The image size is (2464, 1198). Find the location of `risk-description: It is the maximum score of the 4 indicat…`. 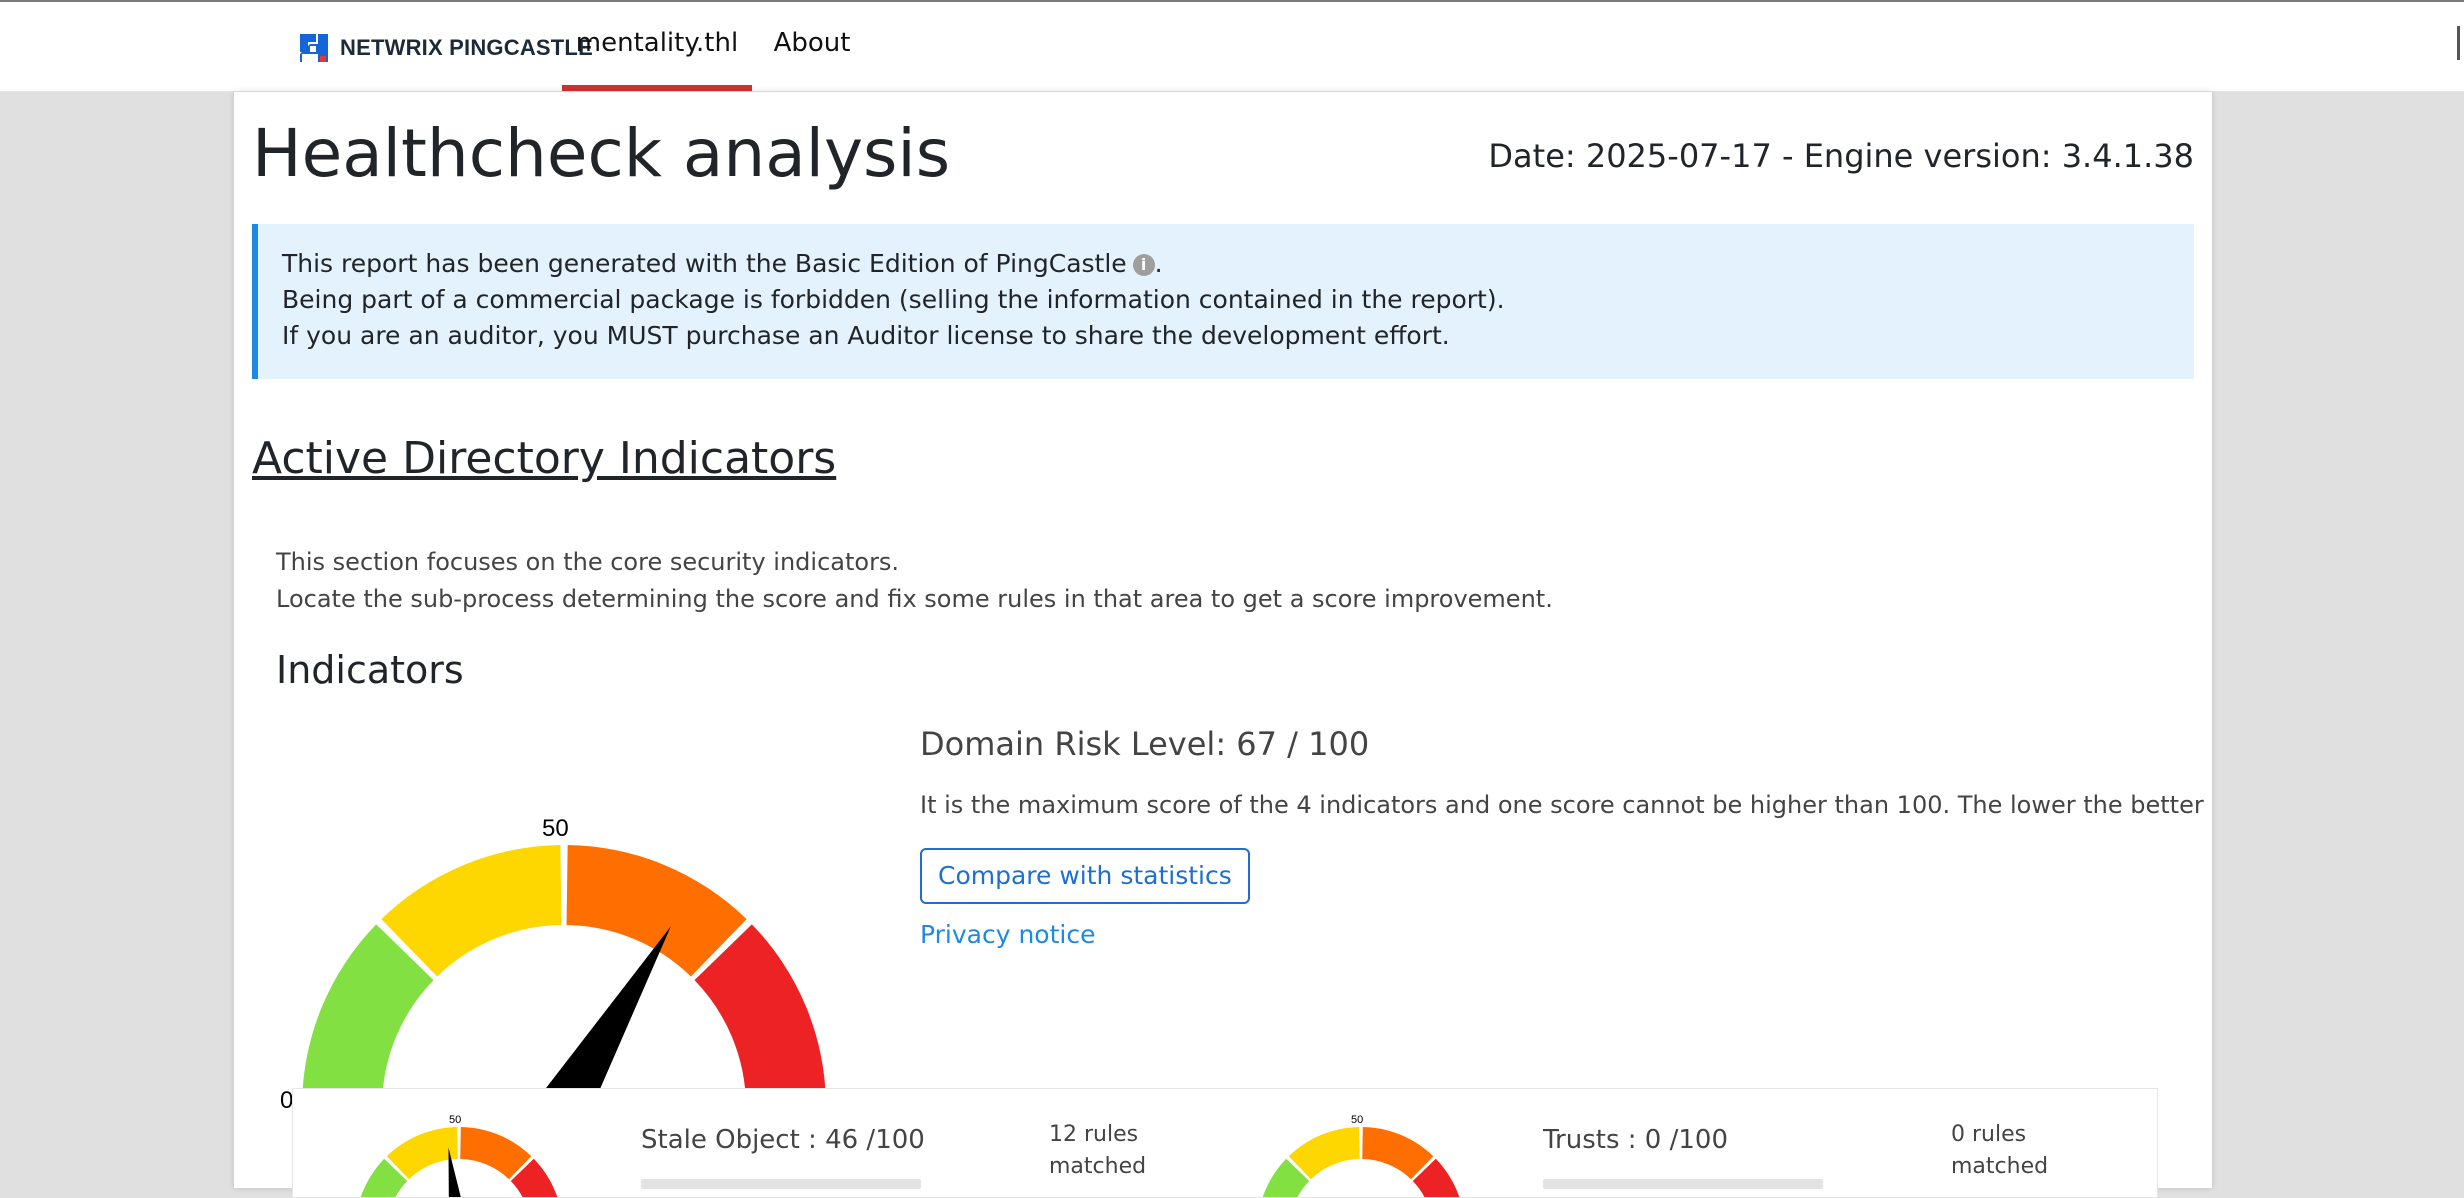

risk-description: It is the maximum score of the 4 indicat… is located at coordinates (1562, 805).